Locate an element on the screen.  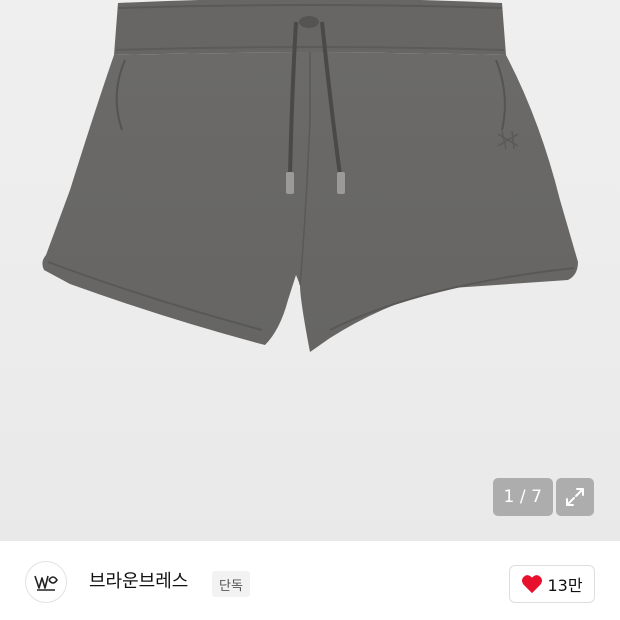
like-button: 13만 is located at coordinates (552, 584).